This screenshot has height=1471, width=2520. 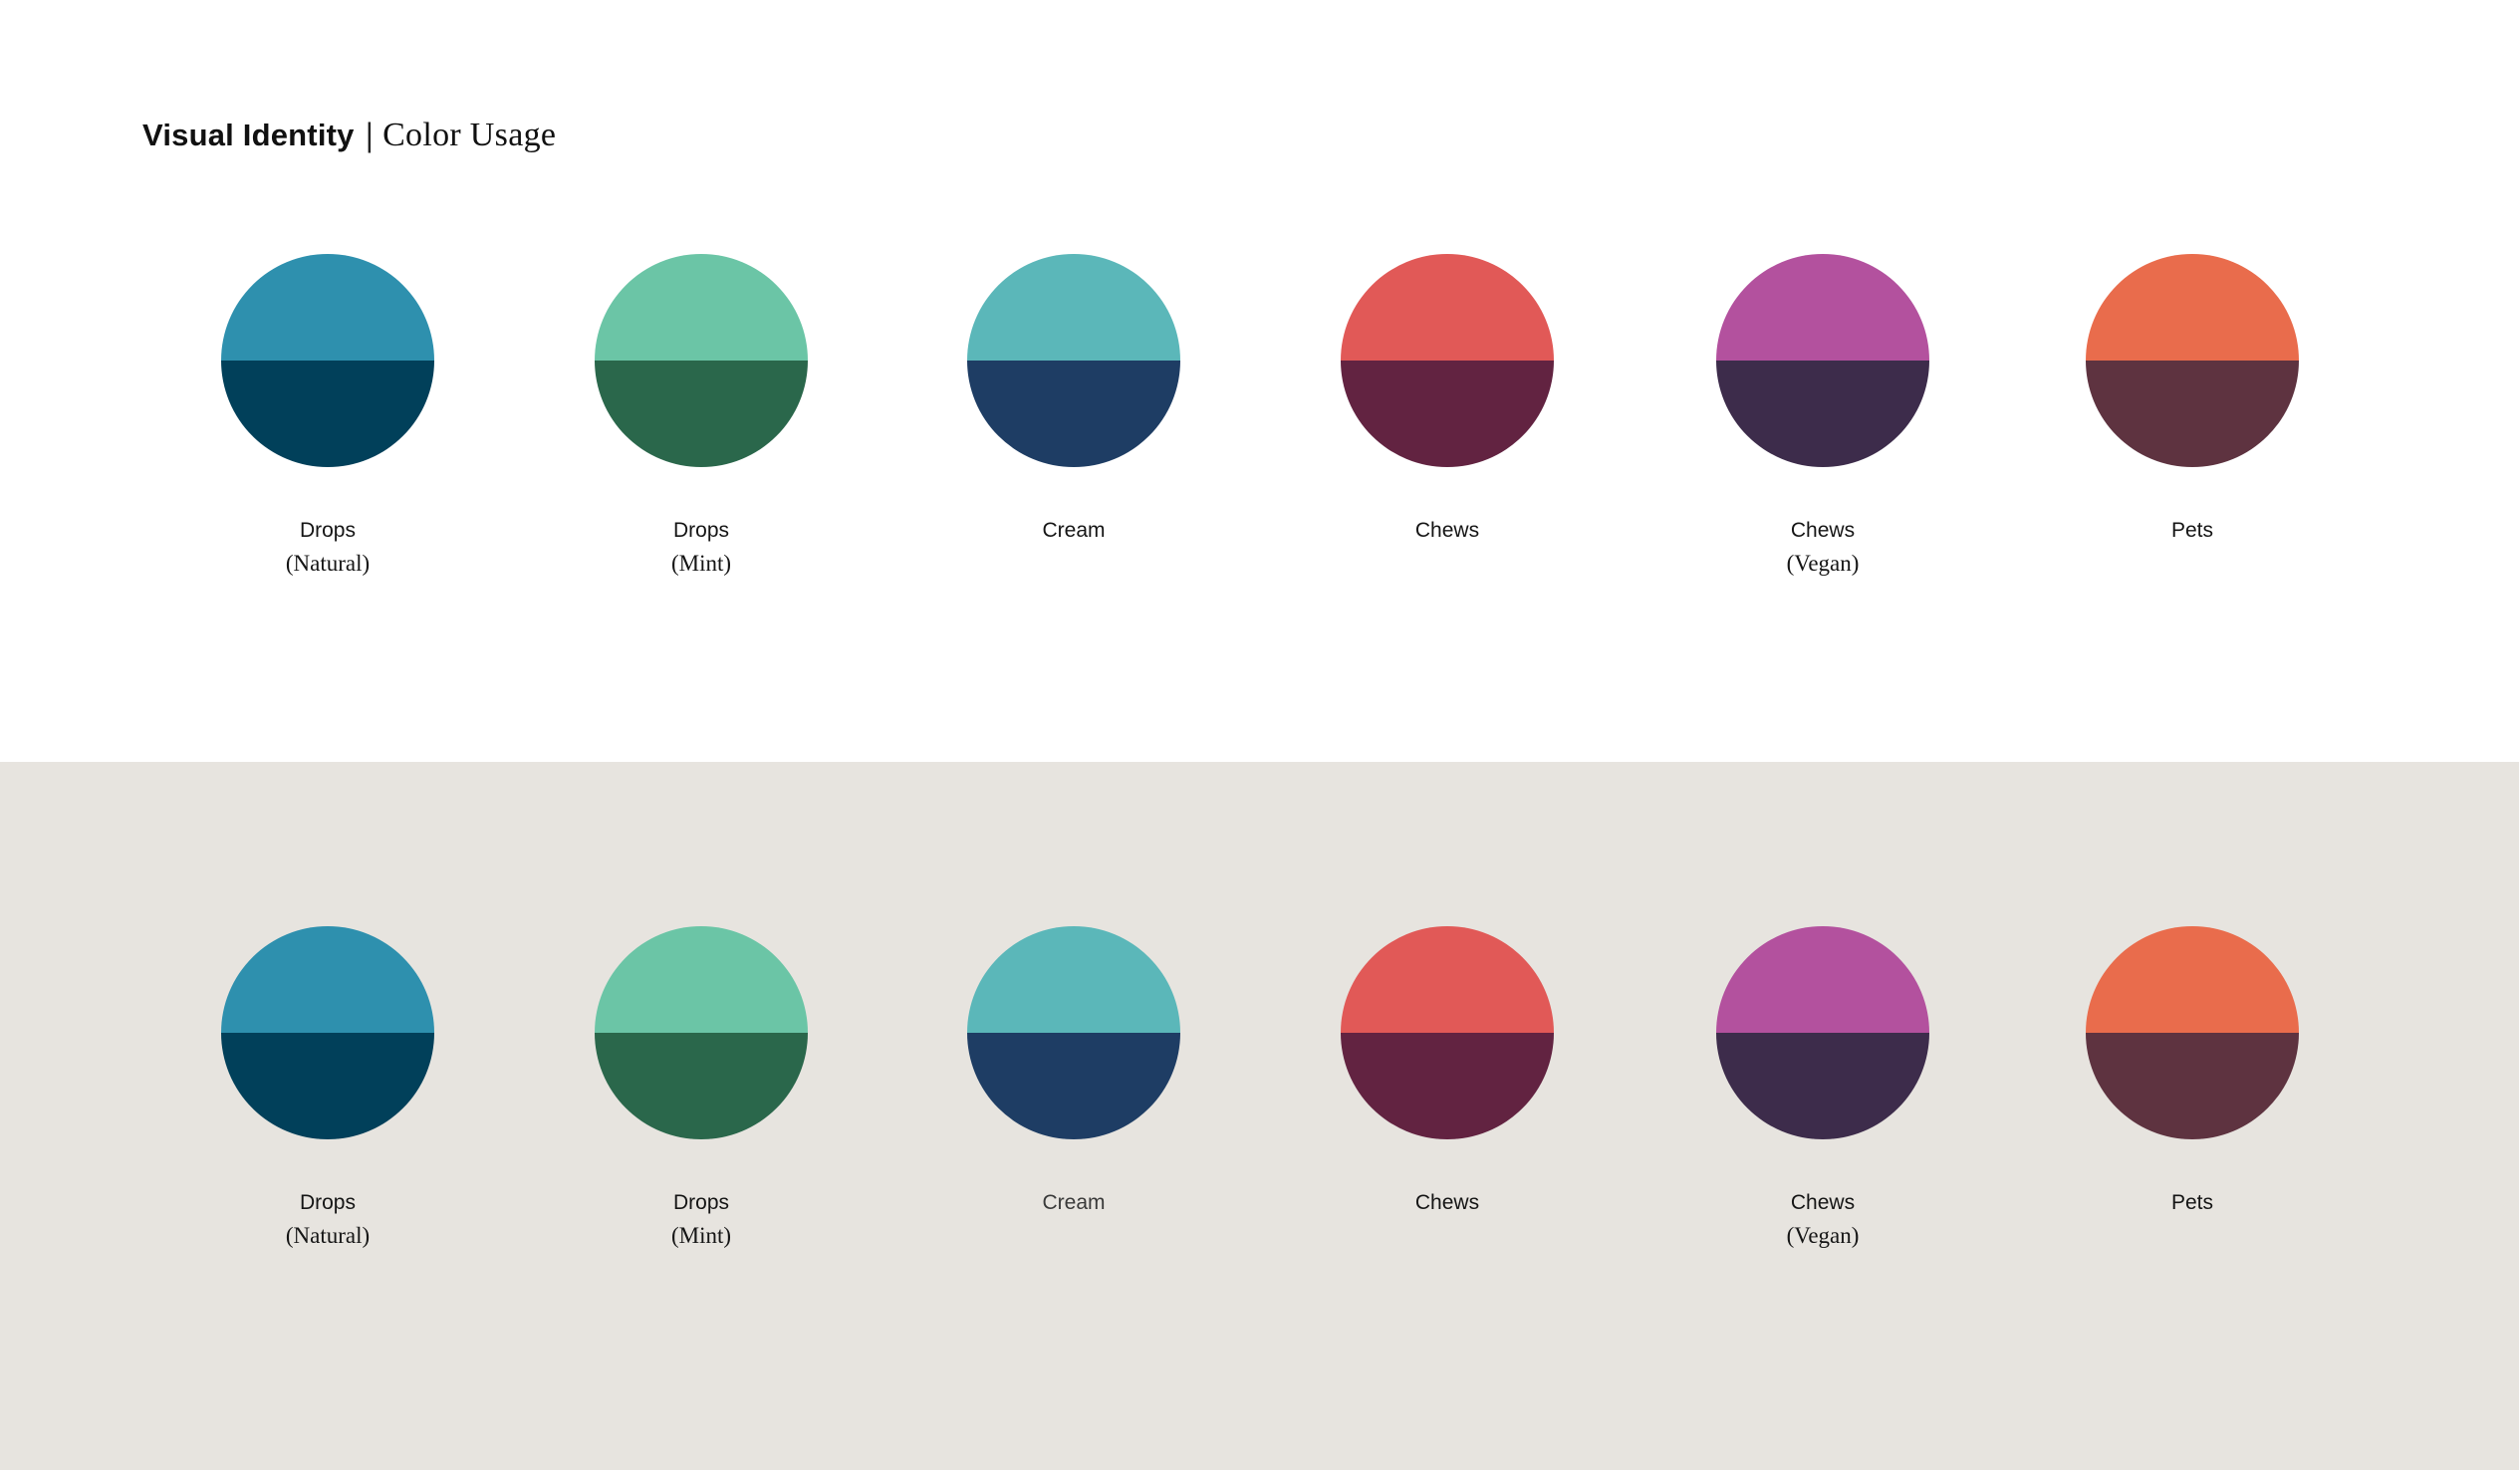 What do you see at coordinates (248, 135) in the screenshot?
I see `title-primary: Visual Identity` at bounding box center [248, 135].